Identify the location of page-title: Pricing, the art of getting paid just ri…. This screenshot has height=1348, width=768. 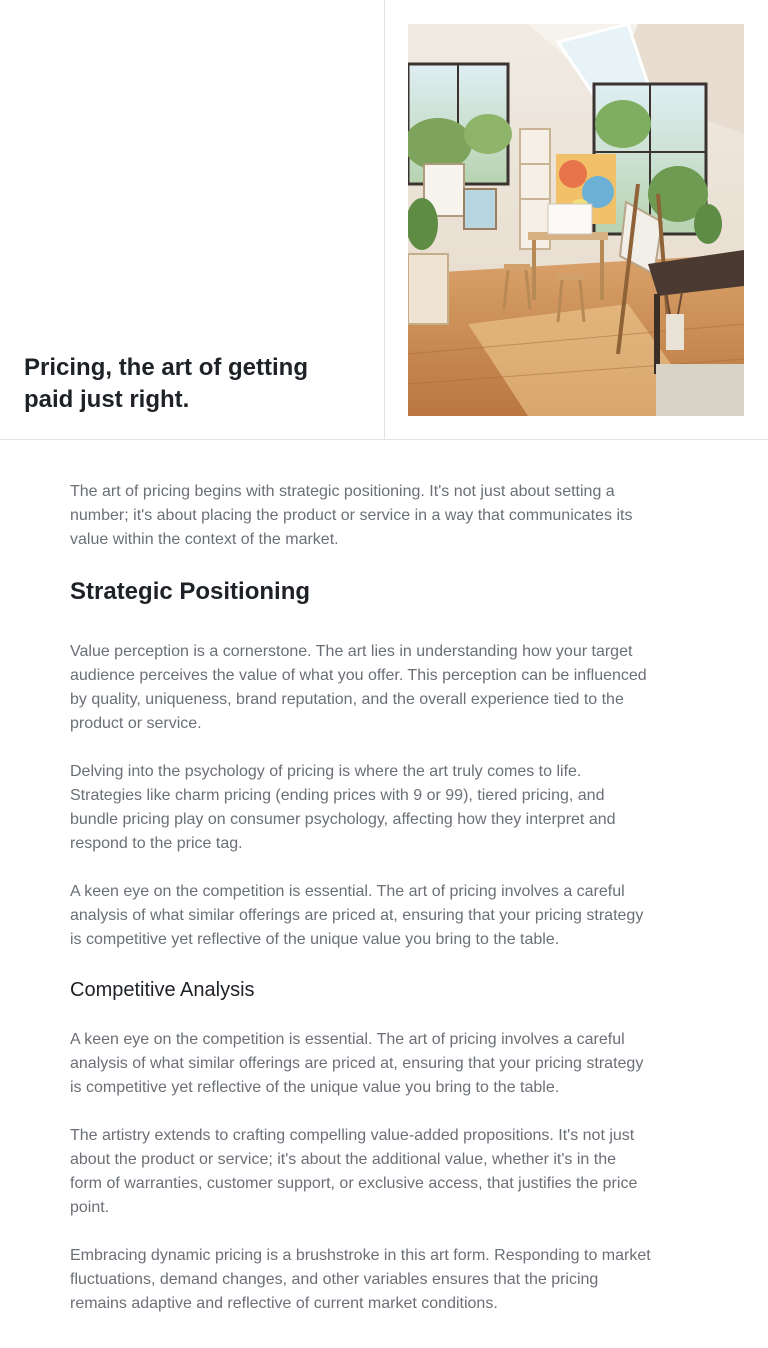
(166, 383).